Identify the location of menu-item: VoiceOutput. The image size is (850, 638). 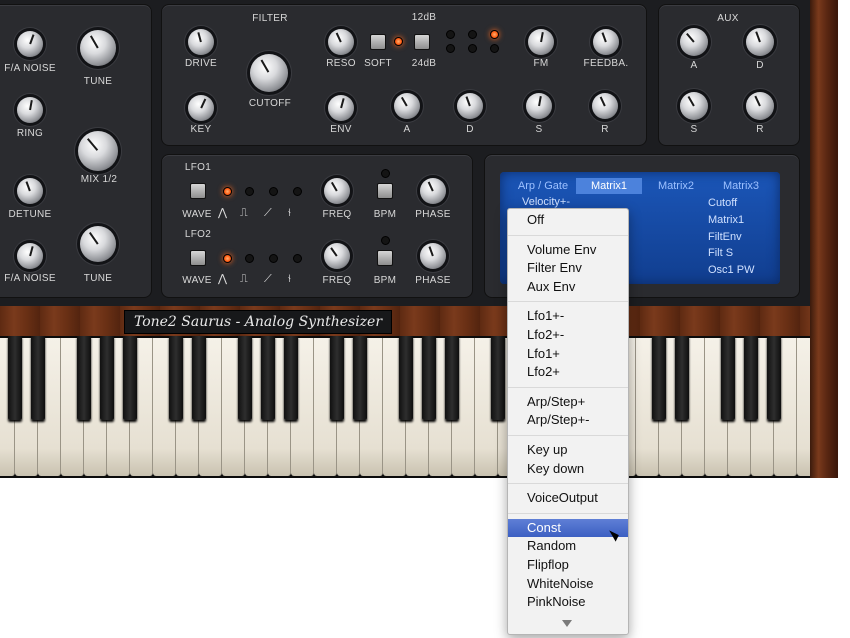
(568, 498).